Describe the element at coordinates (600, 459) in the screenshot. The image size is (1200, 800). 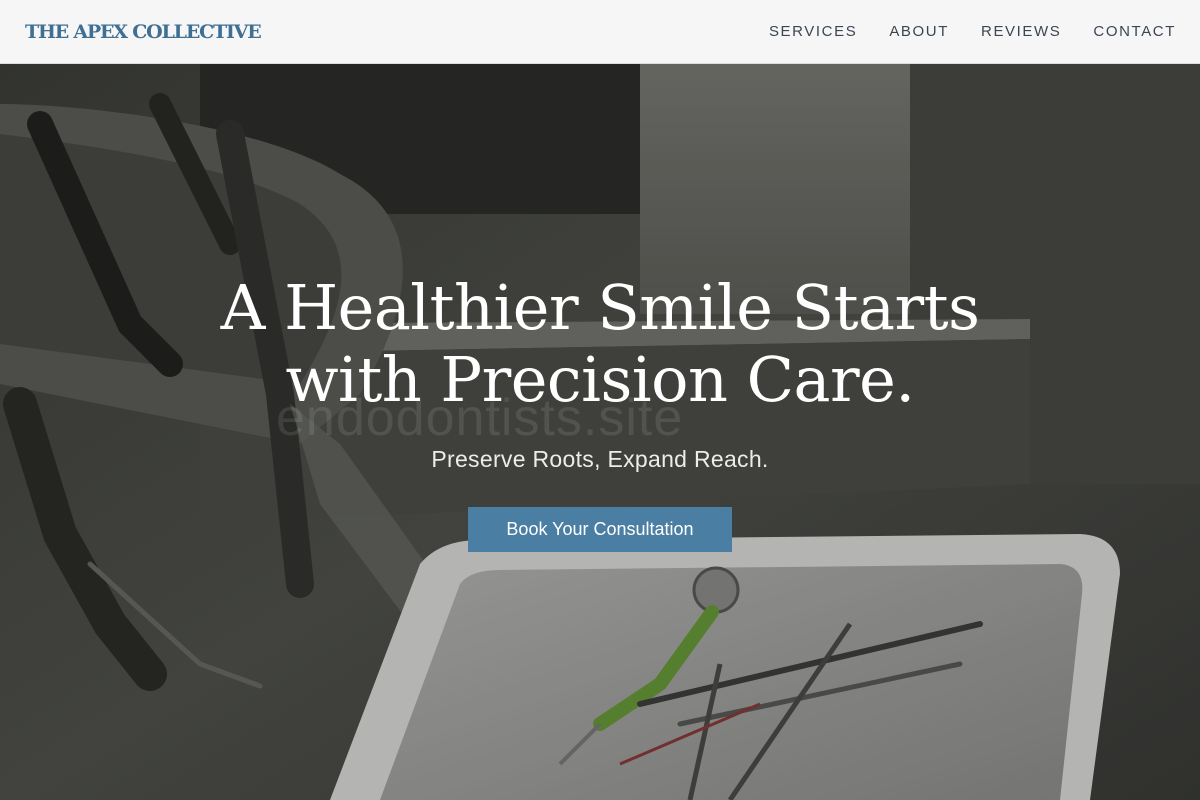
I see `hero-subheadline: Preserve Roots, Expand Reach.` at that location.